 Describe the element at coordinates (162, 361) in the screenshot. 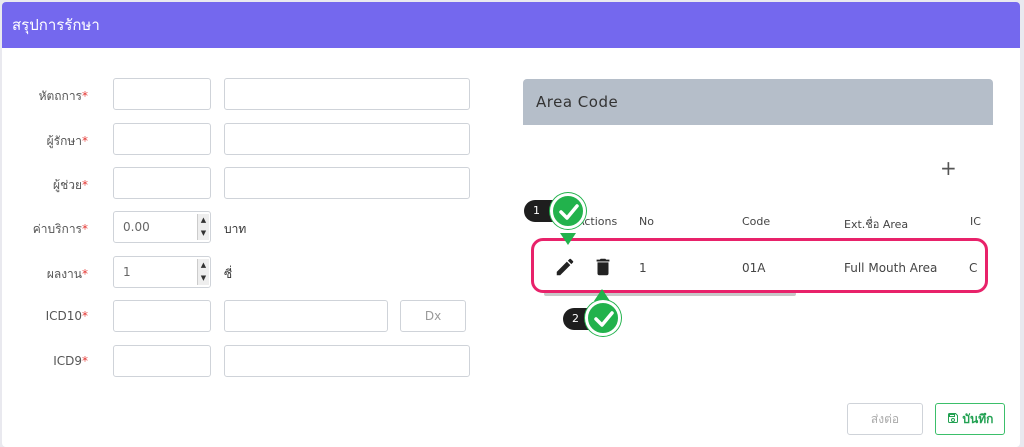

I see `icd9-code-input` at that location.